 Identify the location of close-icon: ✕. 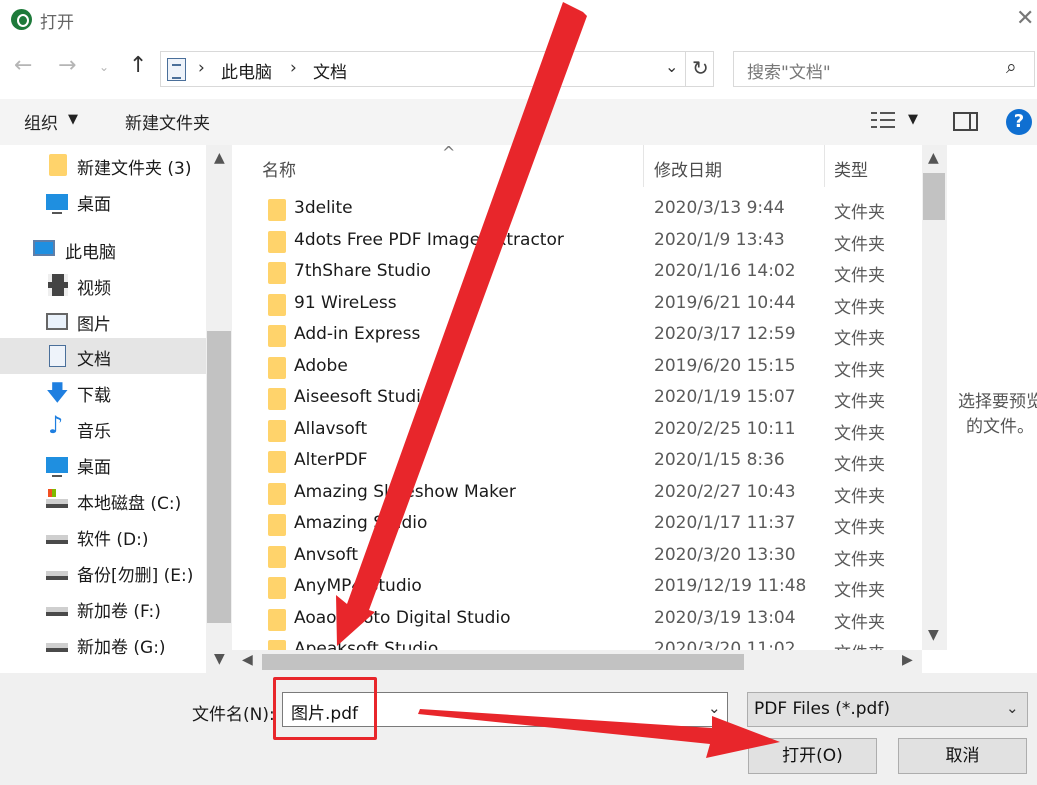
(1025, 18).